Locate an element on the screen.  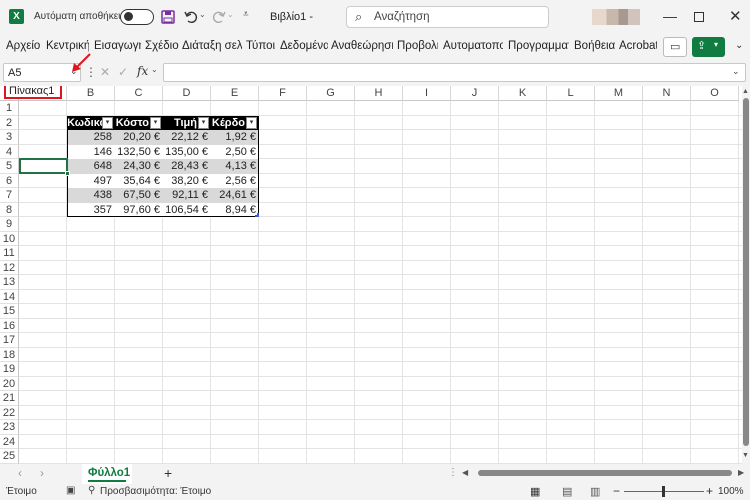
table-cell: 132,50 € is located at coordinates (139, 152).